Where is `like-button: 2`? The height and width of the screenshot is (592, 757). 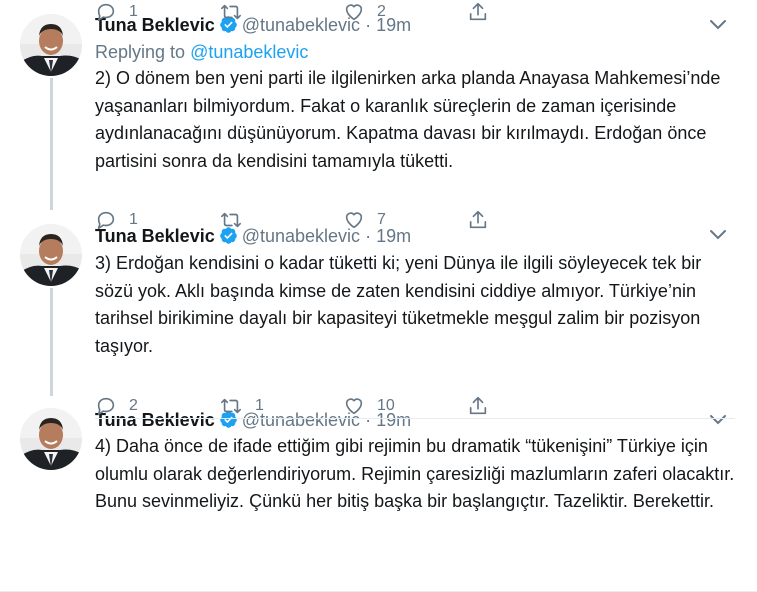 like-button: 2 is located at coordinates (364, 12).